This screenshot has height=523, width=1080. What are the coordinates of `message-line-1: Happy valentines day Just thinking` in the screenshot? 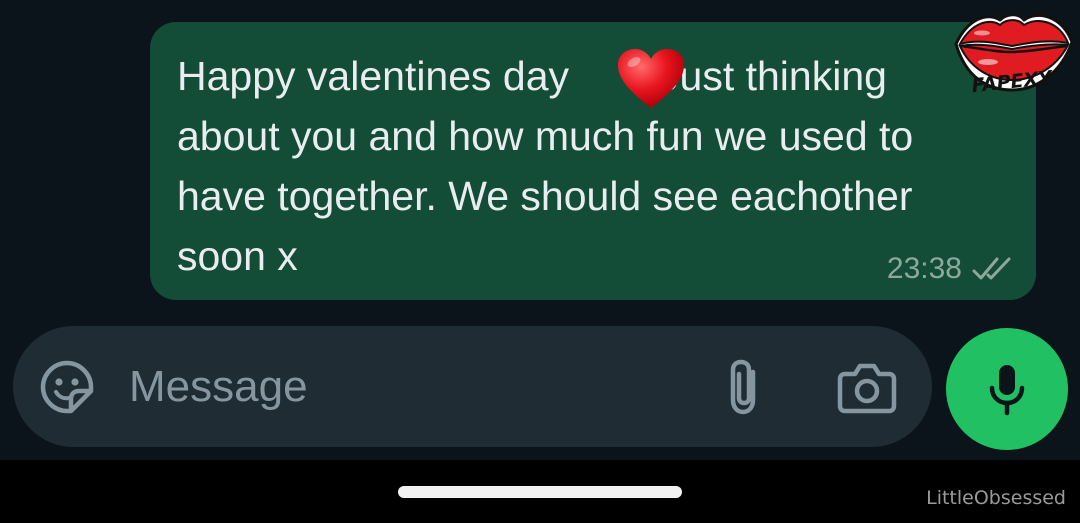 It's located at (597, 76).